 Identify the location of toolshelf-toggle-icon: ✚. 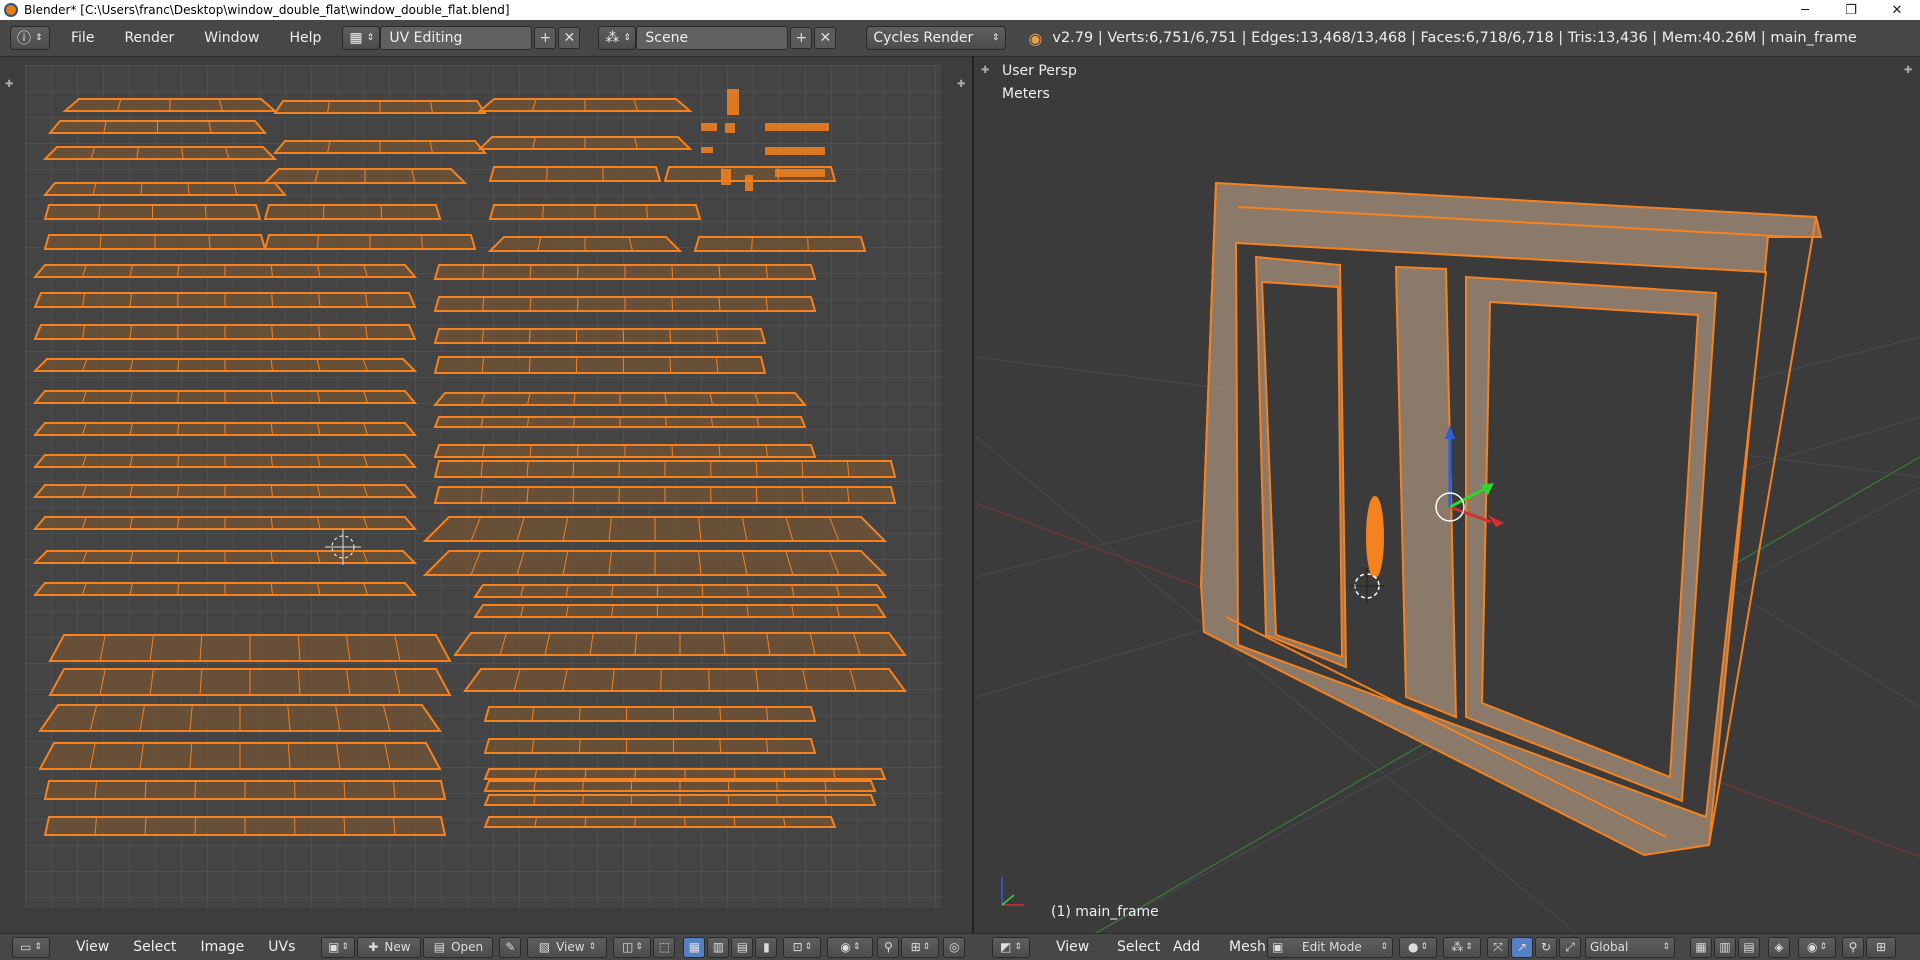
(9, 84).